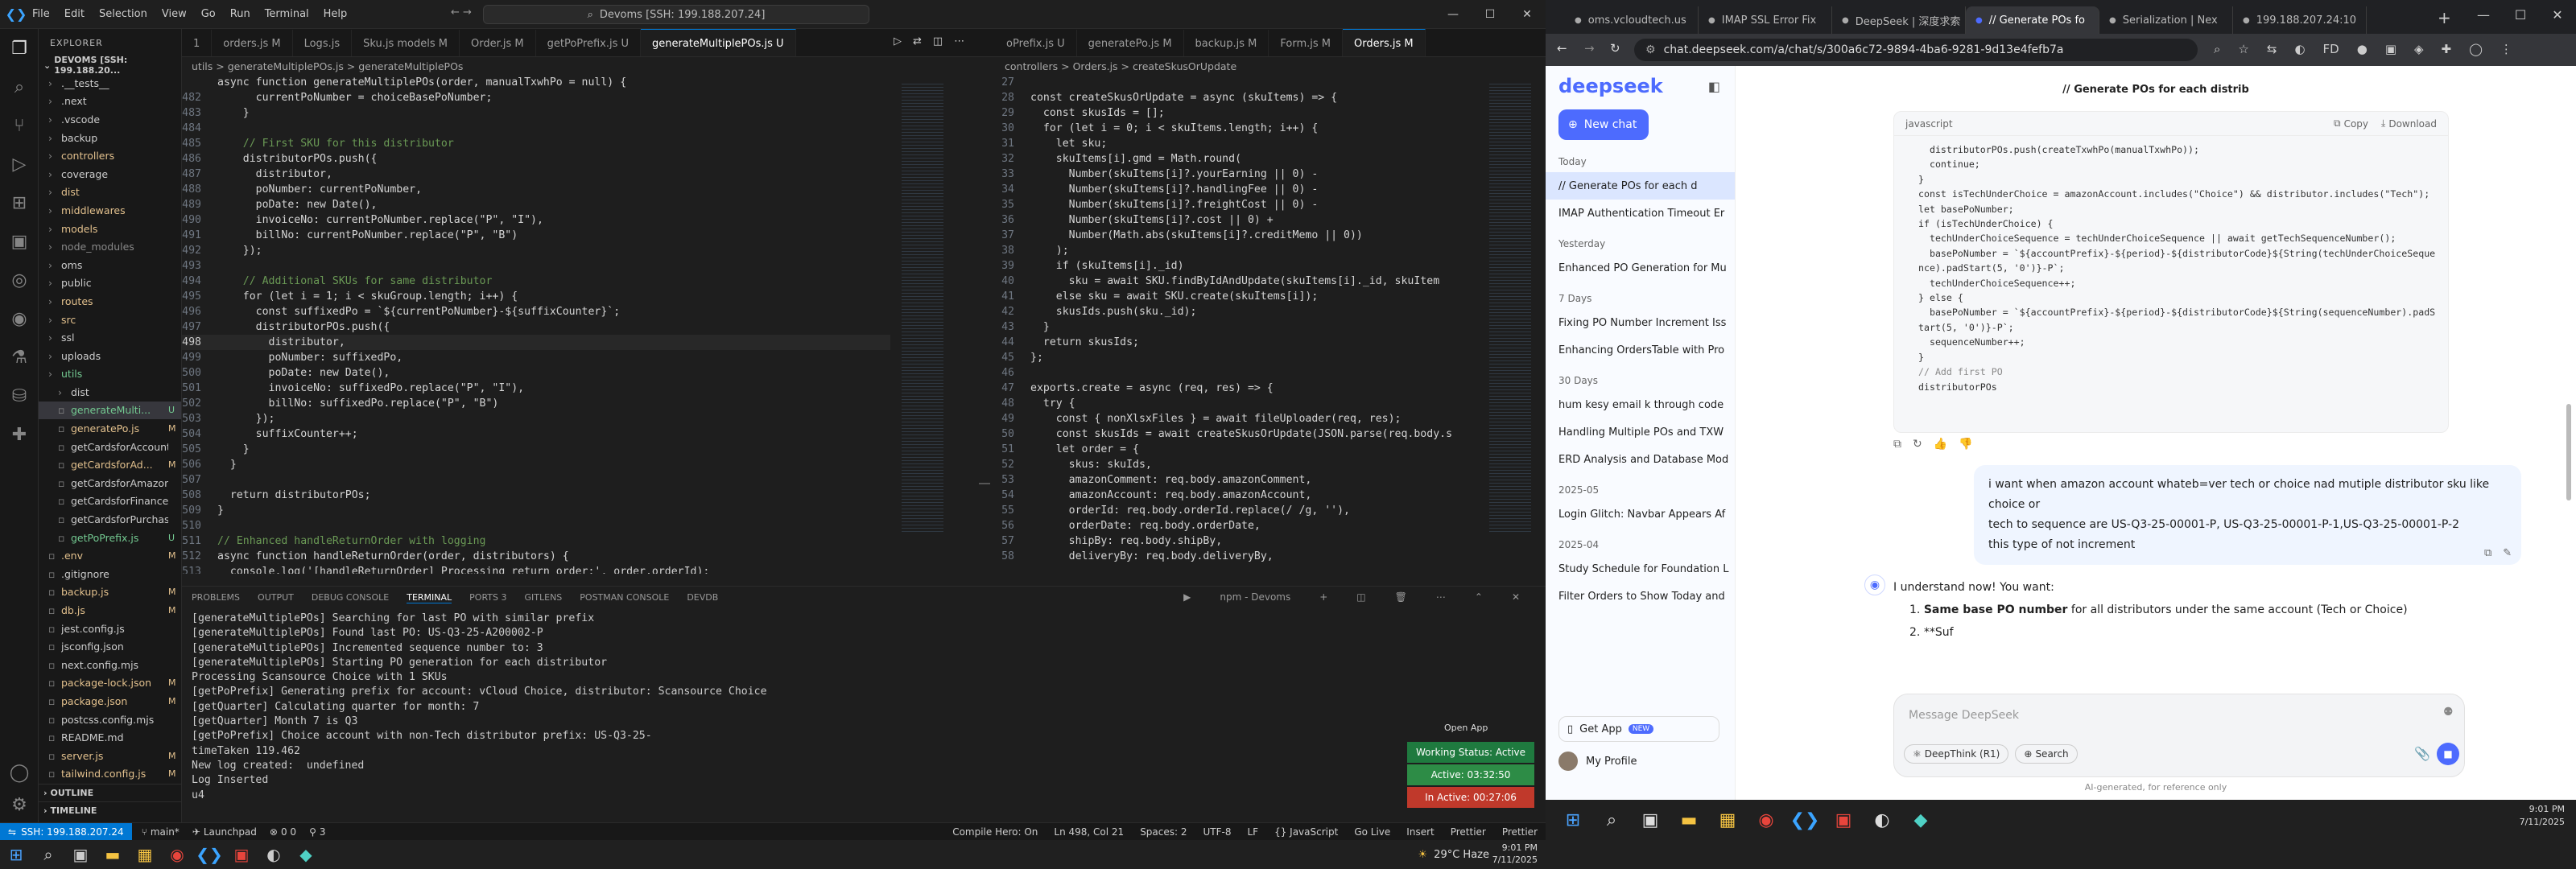  Describe the element at coordinates (2032, 20) in the screenshot. I see `browser-tab: ● // Generate POs fo` at that location.